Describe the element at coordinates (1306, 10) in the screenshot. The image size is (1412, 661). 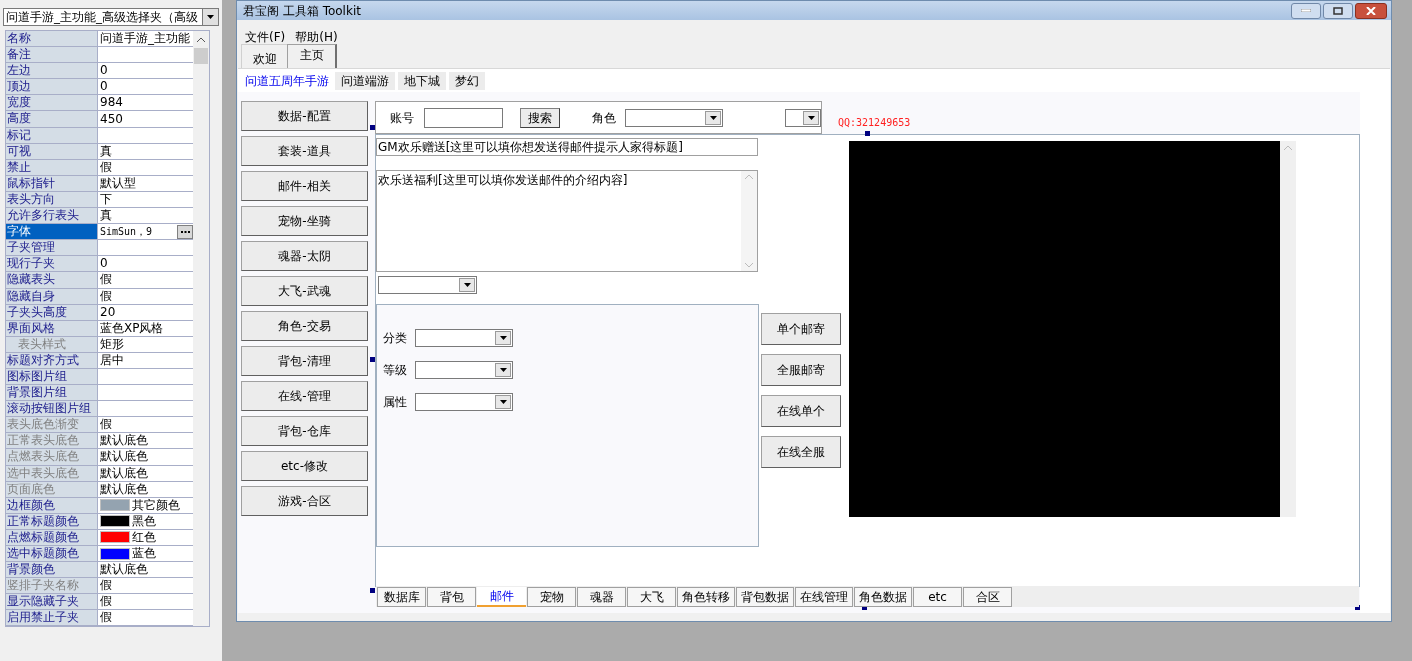
I see `minimize-button` at that location.